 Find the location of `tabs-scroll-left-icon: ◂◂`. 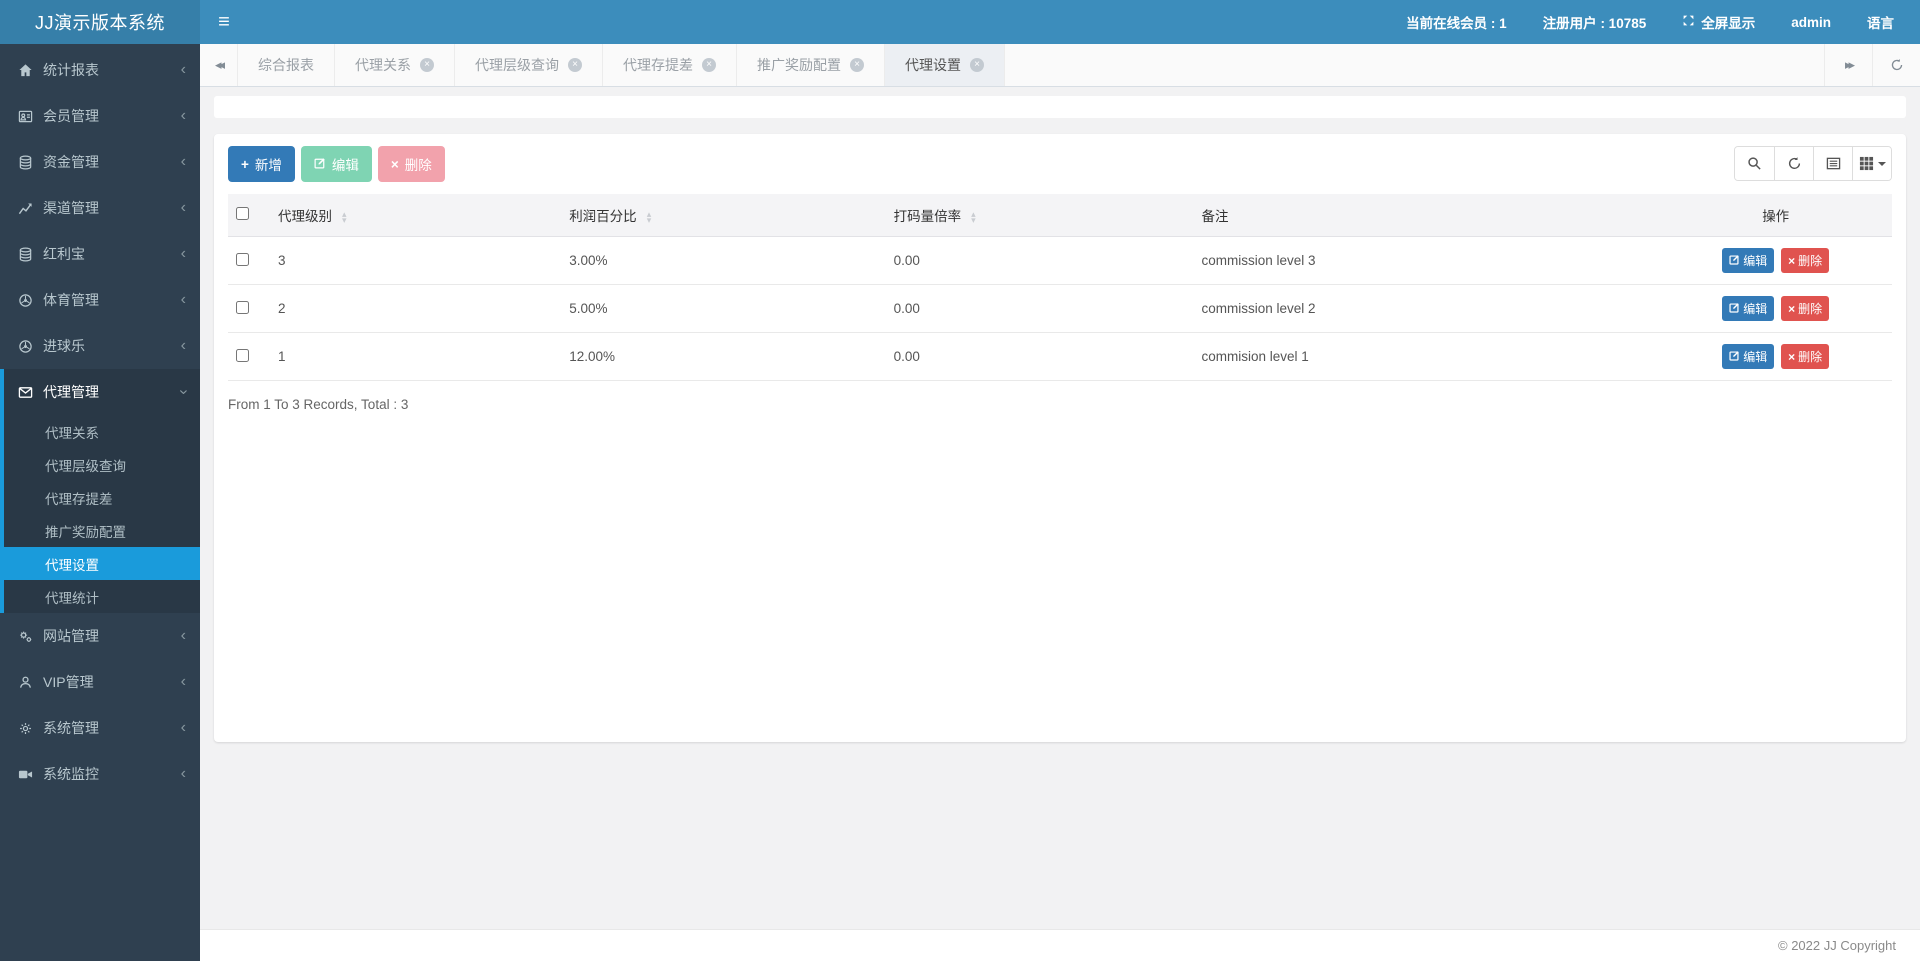

tabs-scroll-left-icon: ◂◂ is located at coordinates (219, 65).